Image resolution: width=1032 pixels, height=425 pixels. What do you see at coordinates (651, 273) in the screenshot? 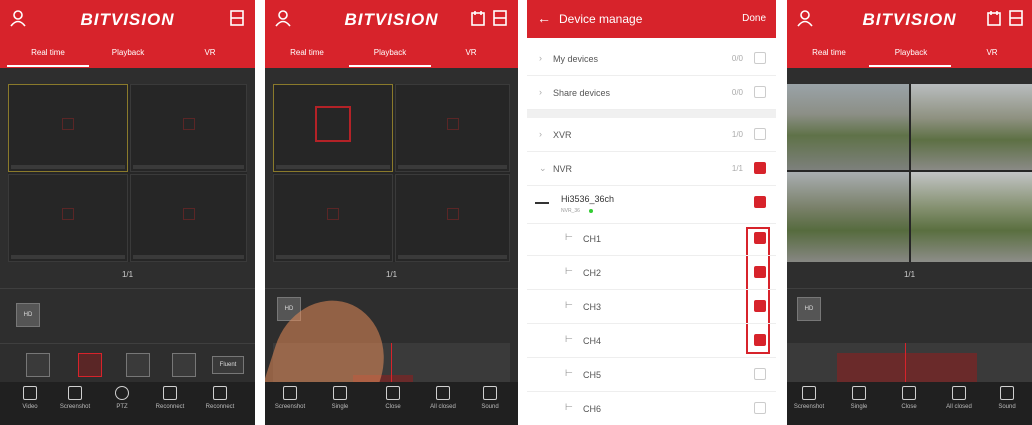
I see `channel-item: ⊢ CH2` at bounding box center [651, 273].